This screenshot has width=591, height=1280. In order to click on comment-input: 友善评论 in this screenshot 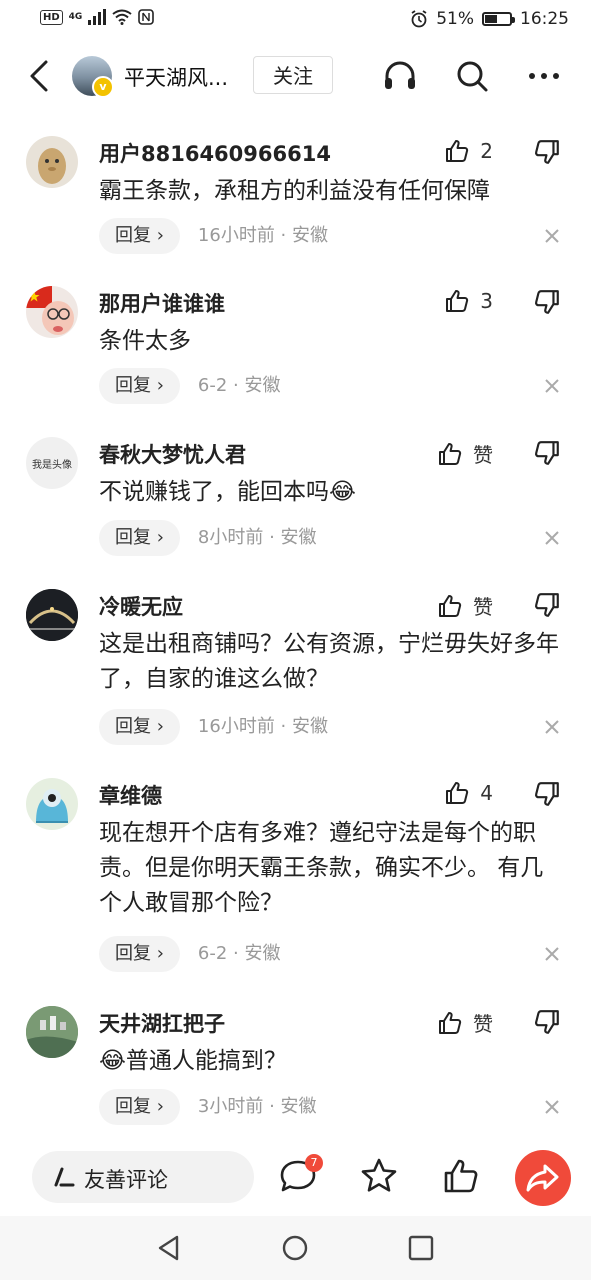, I will do `click(143, 1177)`.